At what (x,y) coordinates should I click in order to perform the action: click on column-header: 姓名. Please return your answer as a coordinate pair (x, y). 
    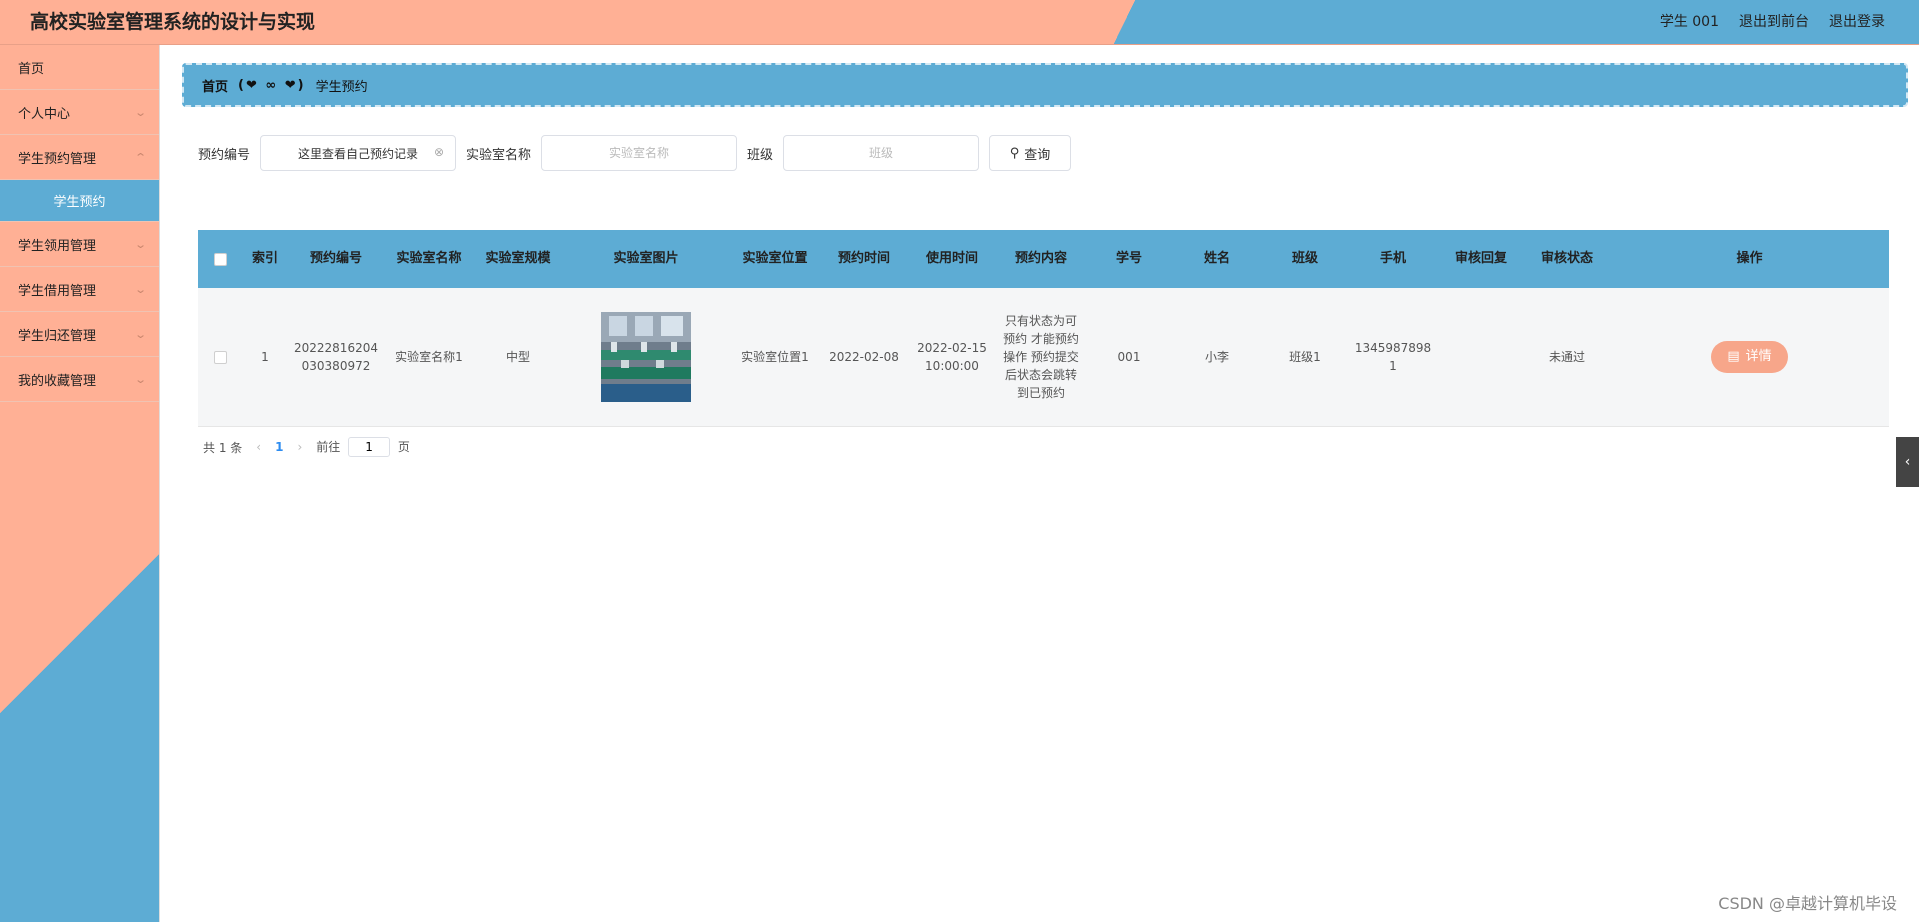
    Looking at the image, I should click on (1216, 258).